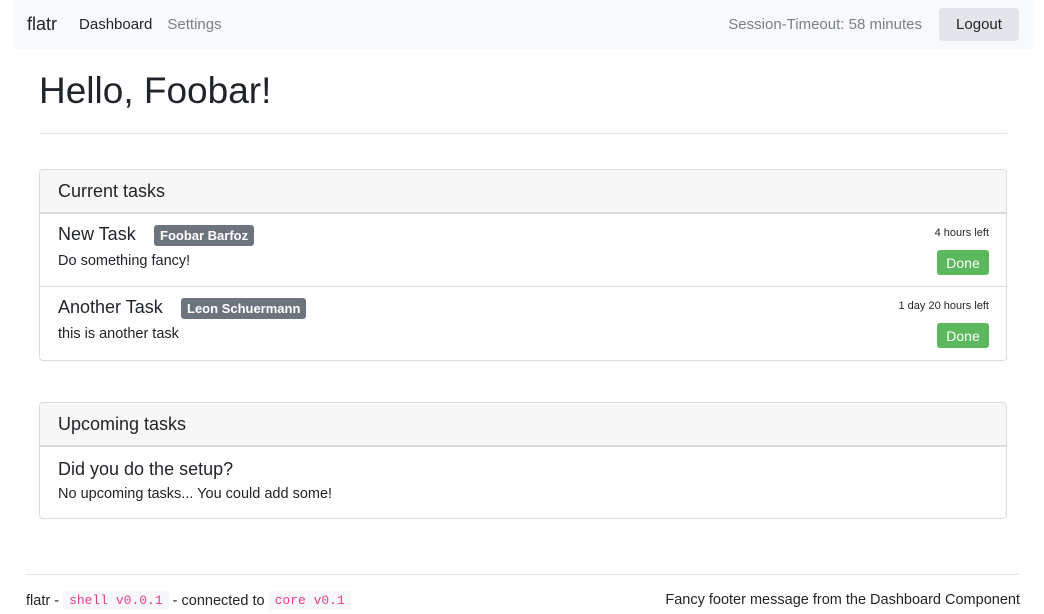 The image size is (1044, 614). I want to click on time-left-text: 4 hours left, so click(961, 233).